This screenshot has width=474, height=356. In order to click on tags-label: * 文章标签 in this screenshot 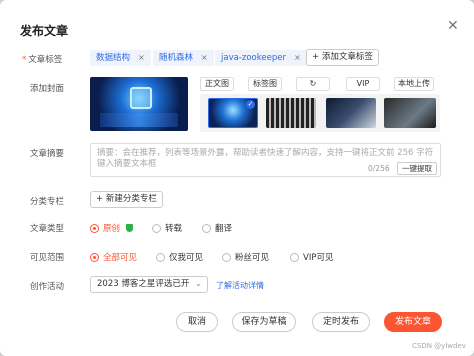, I will do `click(42, 59)`.